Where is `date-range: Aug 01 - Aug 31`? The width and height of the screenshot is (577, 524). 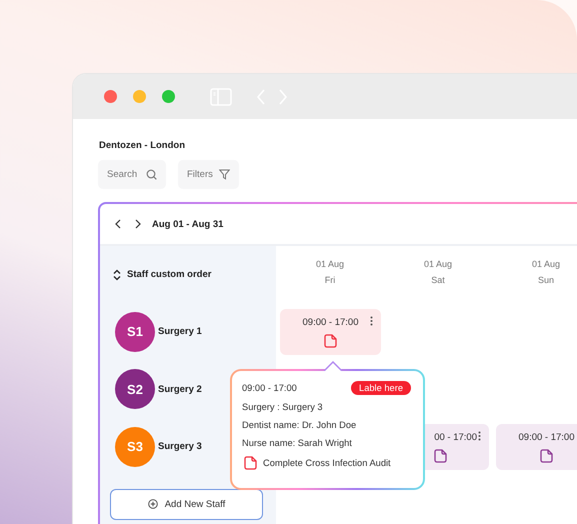
date-range: Aug 01 - Aug 31 is located at coordinates (188, 224).